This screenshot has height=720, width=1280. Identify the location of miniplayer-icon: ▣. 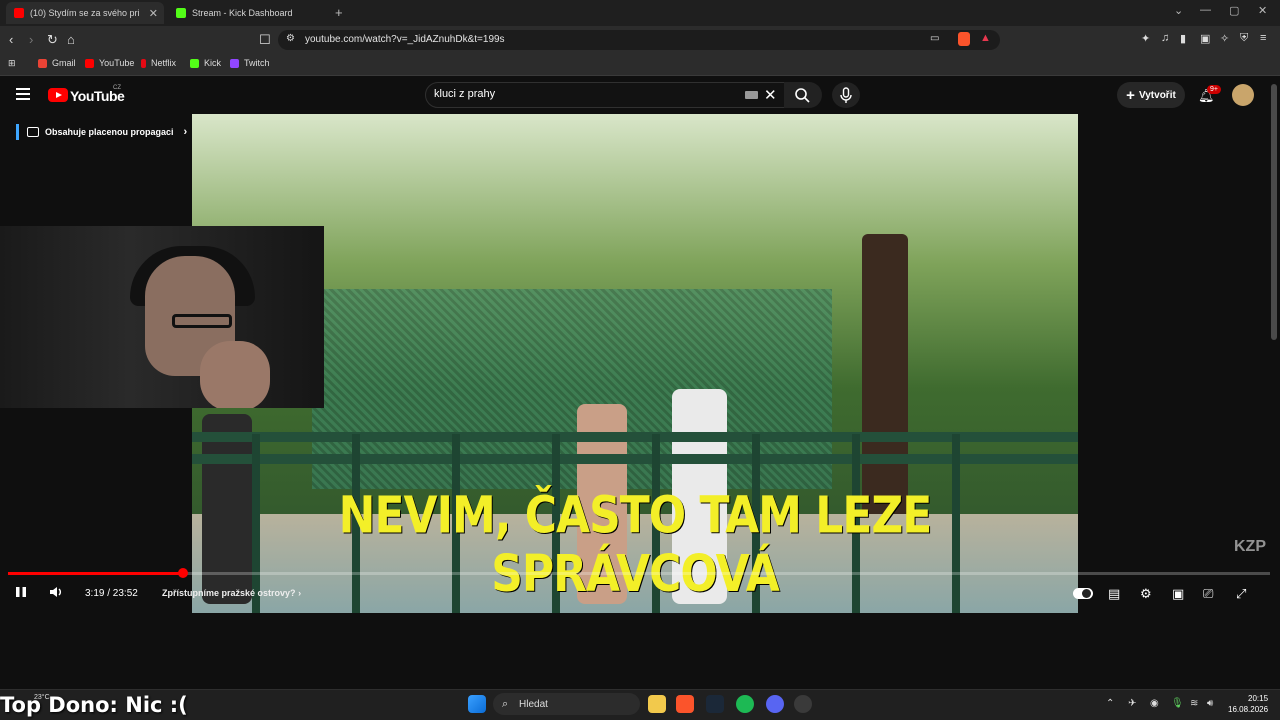
(1178, 593).